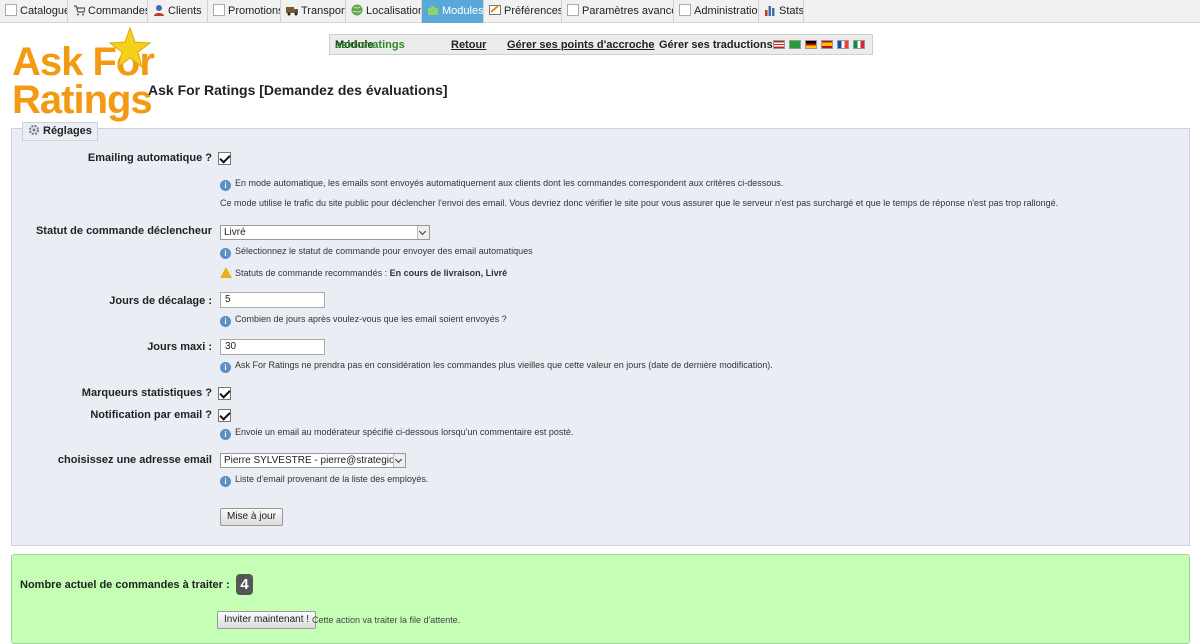  Describe the element at coordinates (224, 158) in the screenshot. I see `auto-email-checkbox` at that location.